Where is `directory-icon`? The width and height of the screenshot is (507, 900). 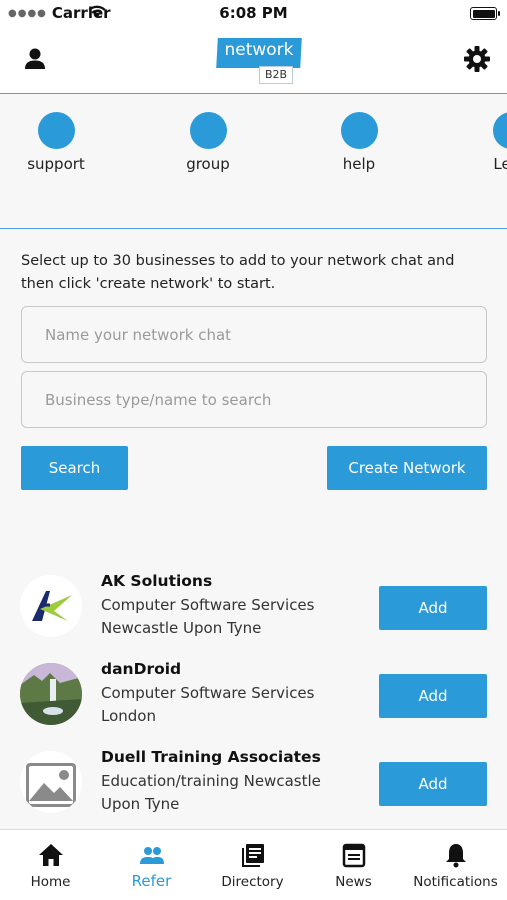
directory-icon is located at coordinates (253, 855).